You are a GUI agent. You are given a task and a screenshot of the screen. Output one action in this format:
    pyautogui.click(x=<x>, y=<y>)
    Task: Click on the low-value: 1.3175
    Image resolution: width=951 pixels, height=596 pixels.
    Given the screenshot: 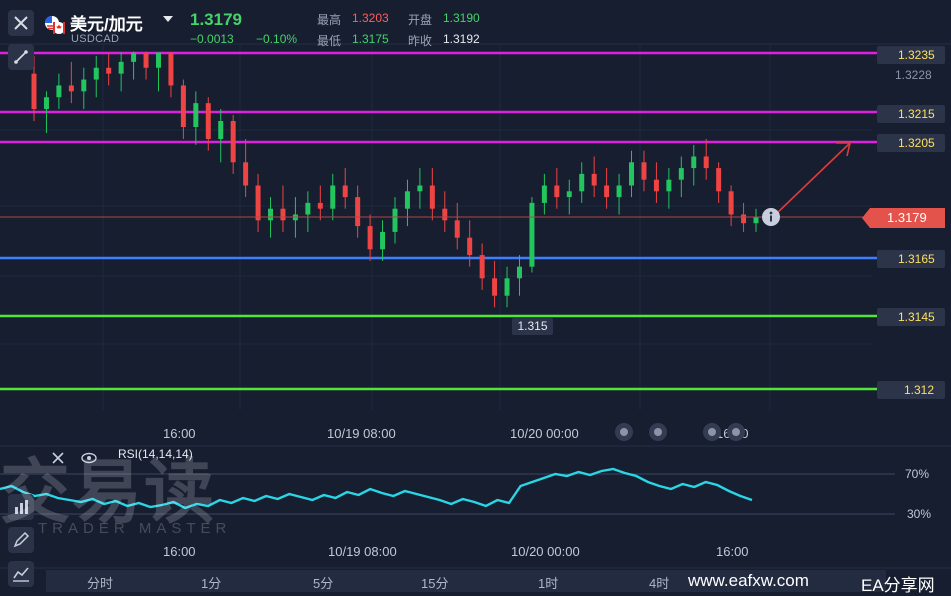 What is the action you would take?
    pyautogui.click(x=370, y=39)
    